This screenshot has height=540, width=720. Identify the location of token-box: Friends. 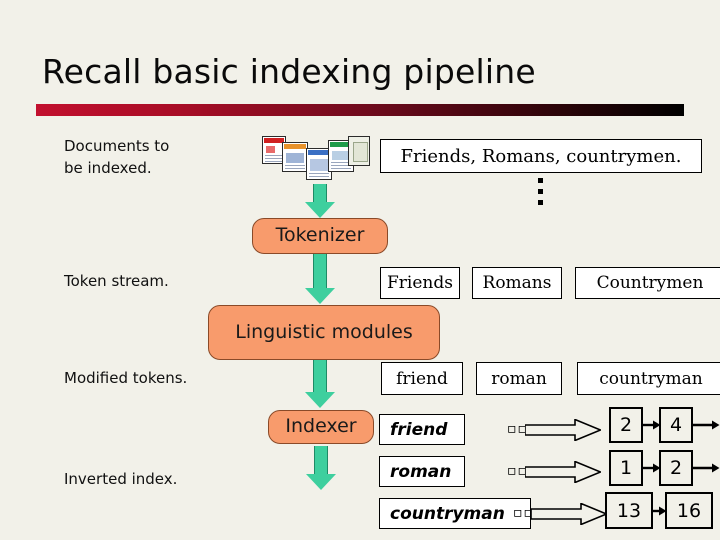
(420, 283).